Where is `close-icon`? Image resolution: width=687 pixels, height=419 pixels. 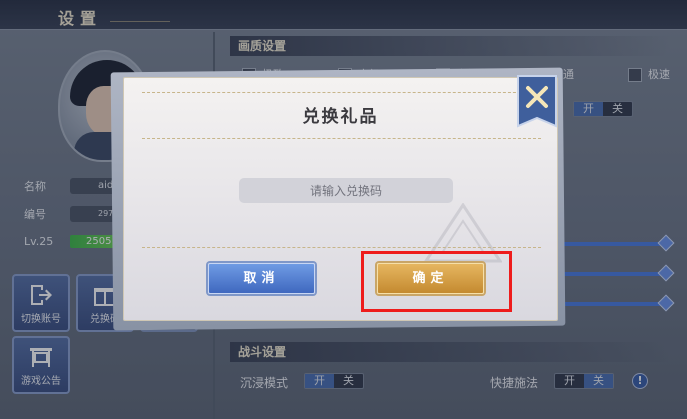
close-icon is located at coordinates (537, 103).